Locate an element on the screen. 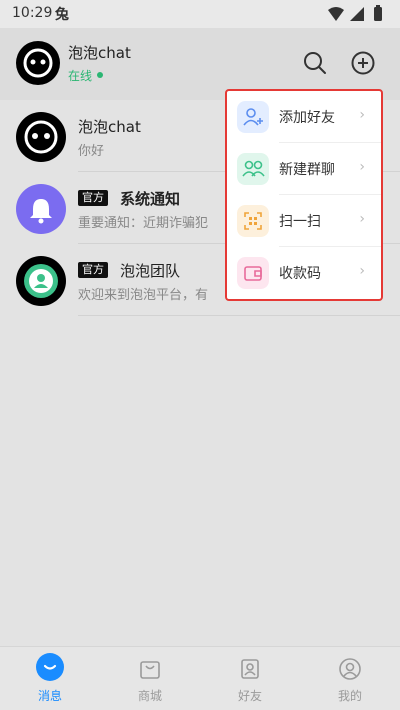 The image size is (400, 710). add-popup-menu: 添加好友 › 新建群聊 › 扫一扫 › 收款码 › is located at coordinates (304, 195).